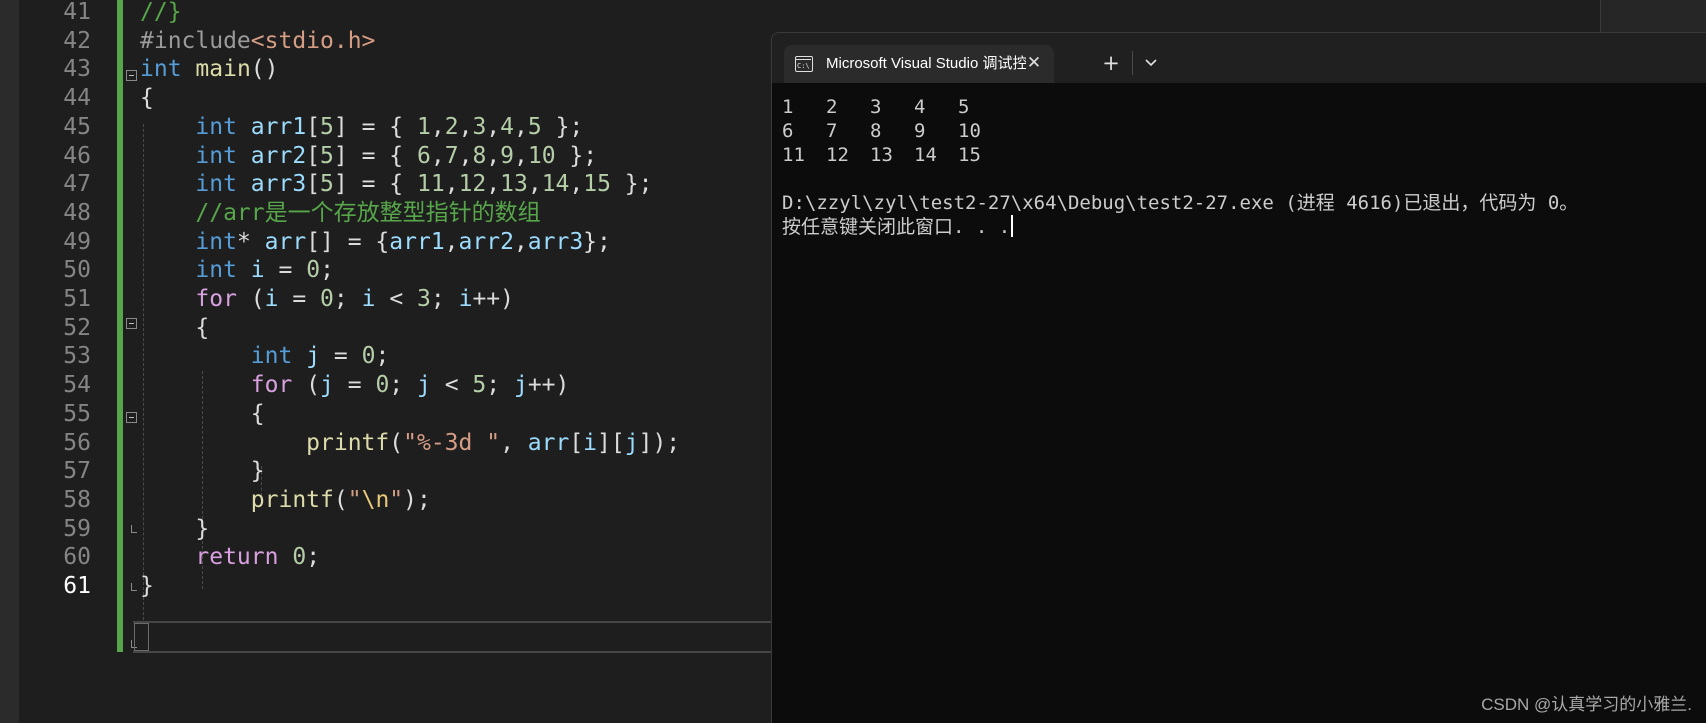 The image size is (1706, 723). Describe the element at coordinates (417, 499) in the screenshot. I see `code-token: );` at that location.